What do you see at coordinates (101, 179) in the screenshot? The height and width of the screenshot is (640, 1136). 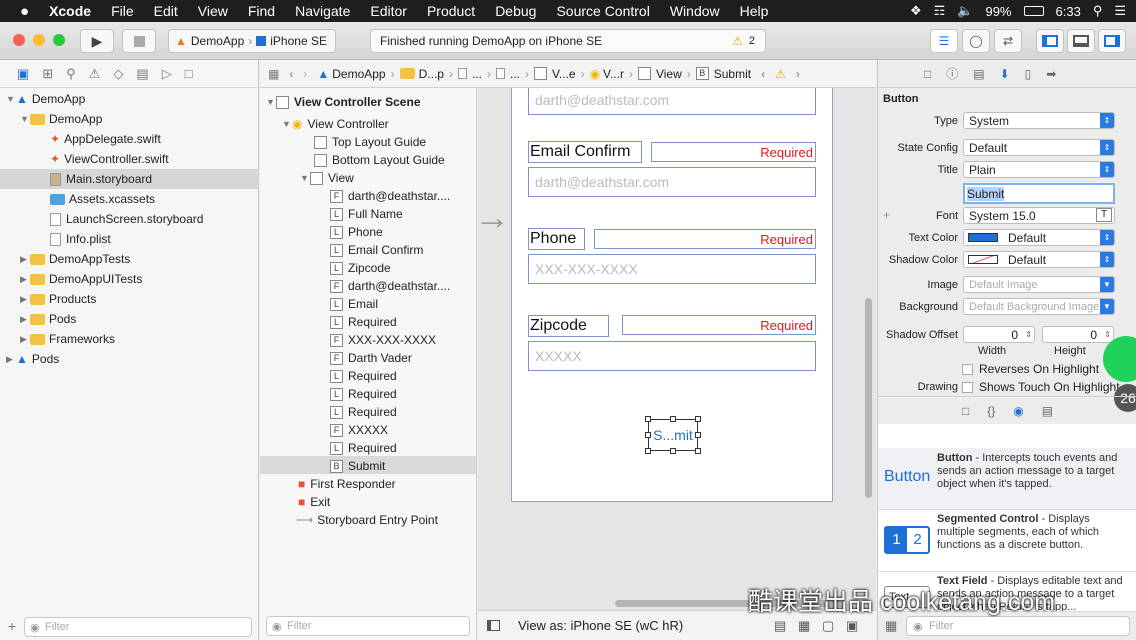 I see `tree-item-main-storyboard: Main.storyboard` at bounding box center [101, 179].